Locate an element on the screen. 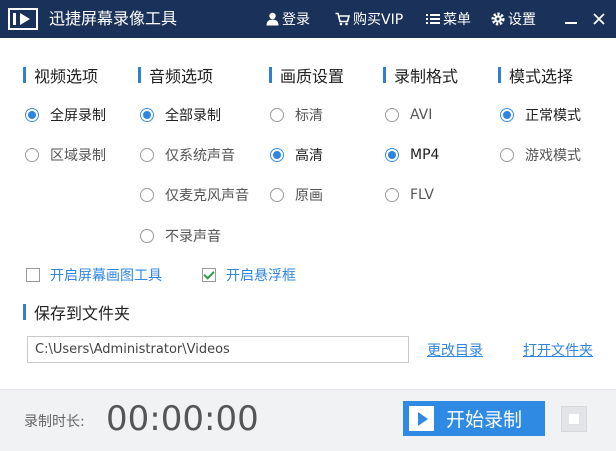  radio-quality-sd: 标清 is located at coordinates (296, 115).